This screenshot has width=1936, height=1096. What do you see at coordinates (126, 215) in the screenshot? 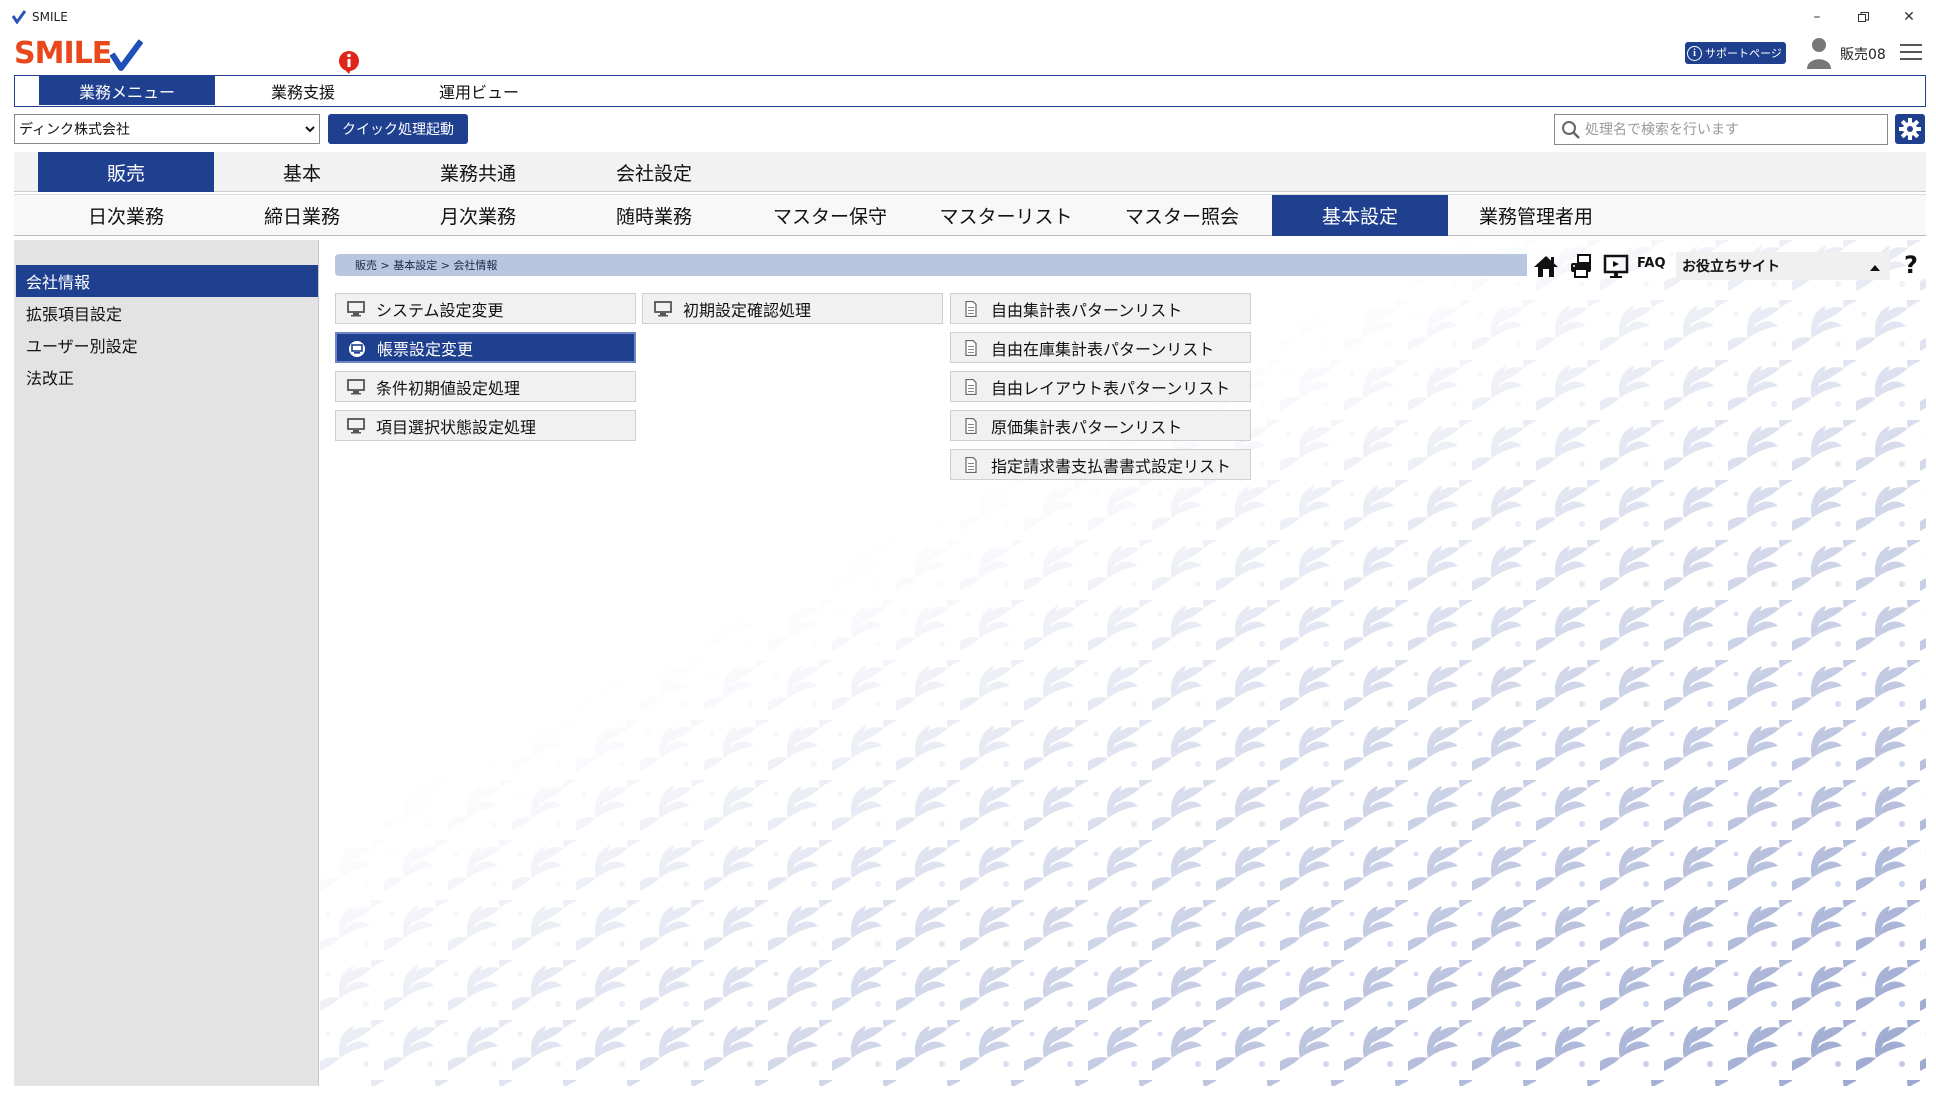
I see `sub-tab-daily: 日次業務` at bounding box center [126, 215].